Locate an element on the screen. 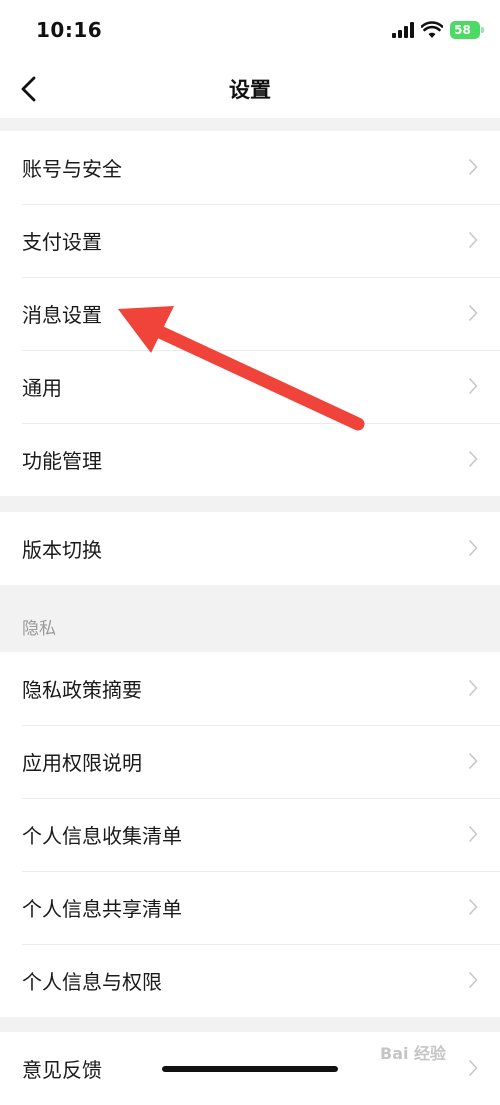 This screenshot has height=1105, width=500. section-header-privacy: 隐私 is located at coordinates (39, 629).